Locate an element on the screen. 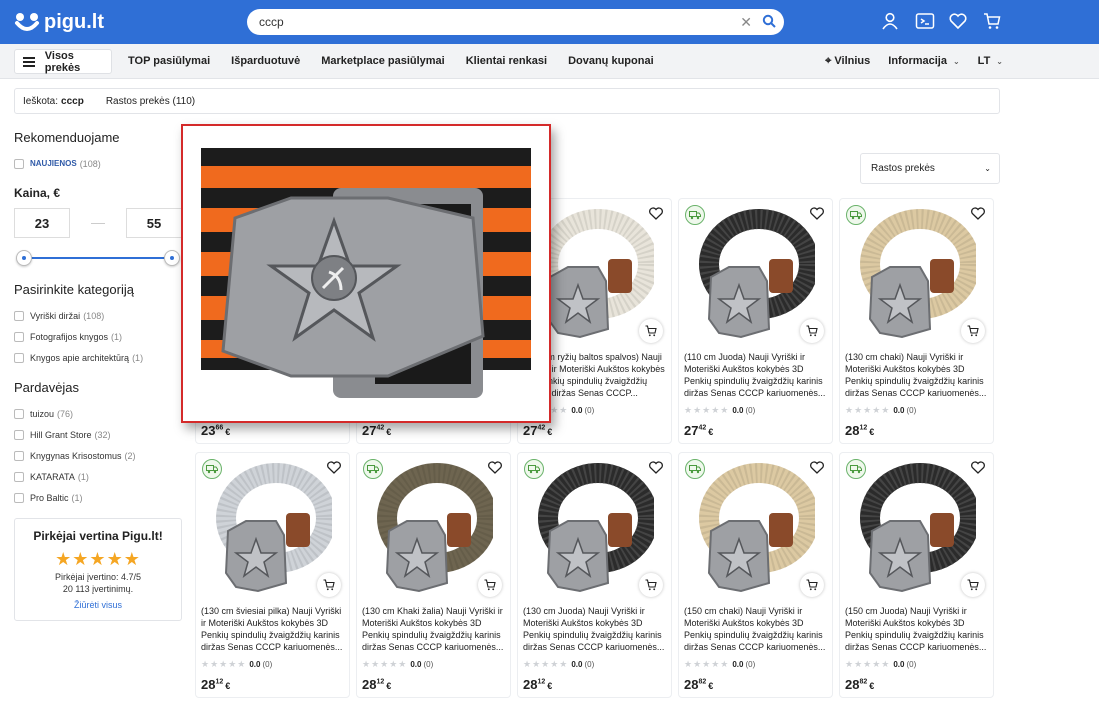 The width and height of the screenshot is (1099, 720). price-slider is located at coordinates (98, 258).